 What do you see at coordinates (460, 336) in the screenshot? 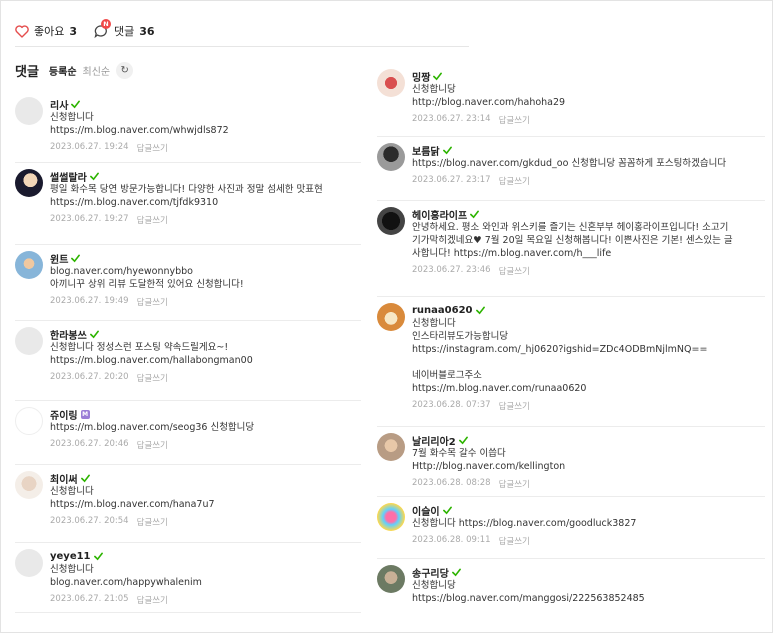
I see `comment-text-line: 인스타리뷰도가능합니당` at bounding box center [460, 336].